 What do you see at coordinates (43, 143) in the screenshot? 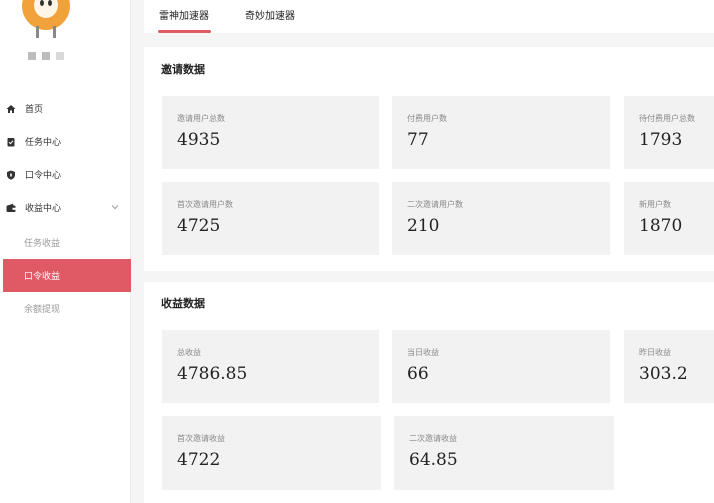
I see `sidebar-item-label: 任务中心` at bounding box center [43, 143].